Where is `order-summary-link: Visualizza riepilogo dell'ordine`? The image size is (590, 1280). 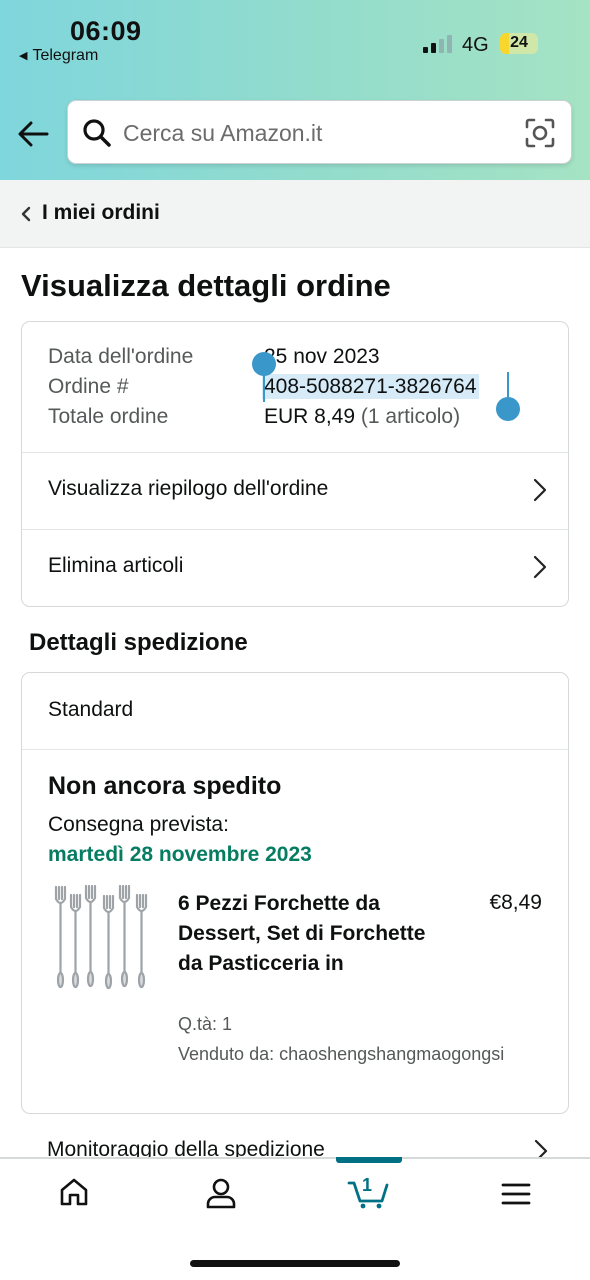 order-summary-link: Visualizza riepilogo dell'ordine is located at coordinates (295, 490).